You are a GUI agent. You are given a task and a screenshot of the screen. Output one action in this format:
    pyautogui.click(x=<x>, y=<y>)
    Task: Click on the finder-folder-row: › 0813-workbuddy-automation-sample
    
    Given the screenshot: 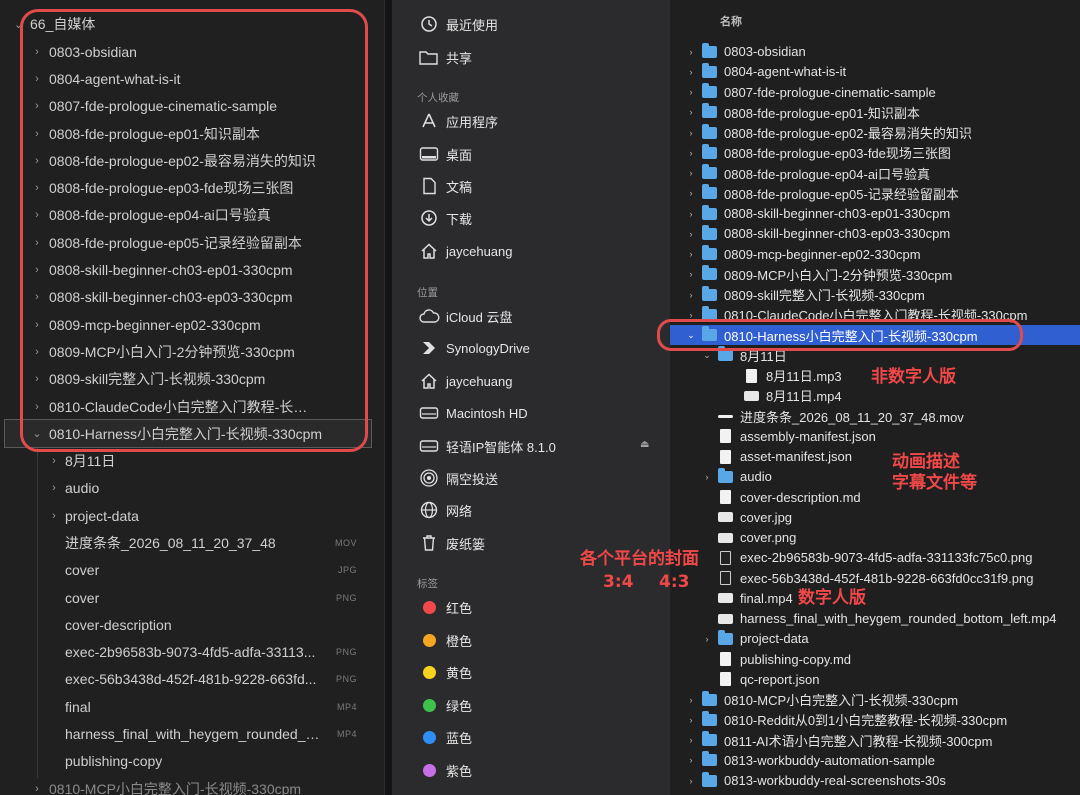 What is the action you would take?
    pyautogui.click(x=875, y=760)
    